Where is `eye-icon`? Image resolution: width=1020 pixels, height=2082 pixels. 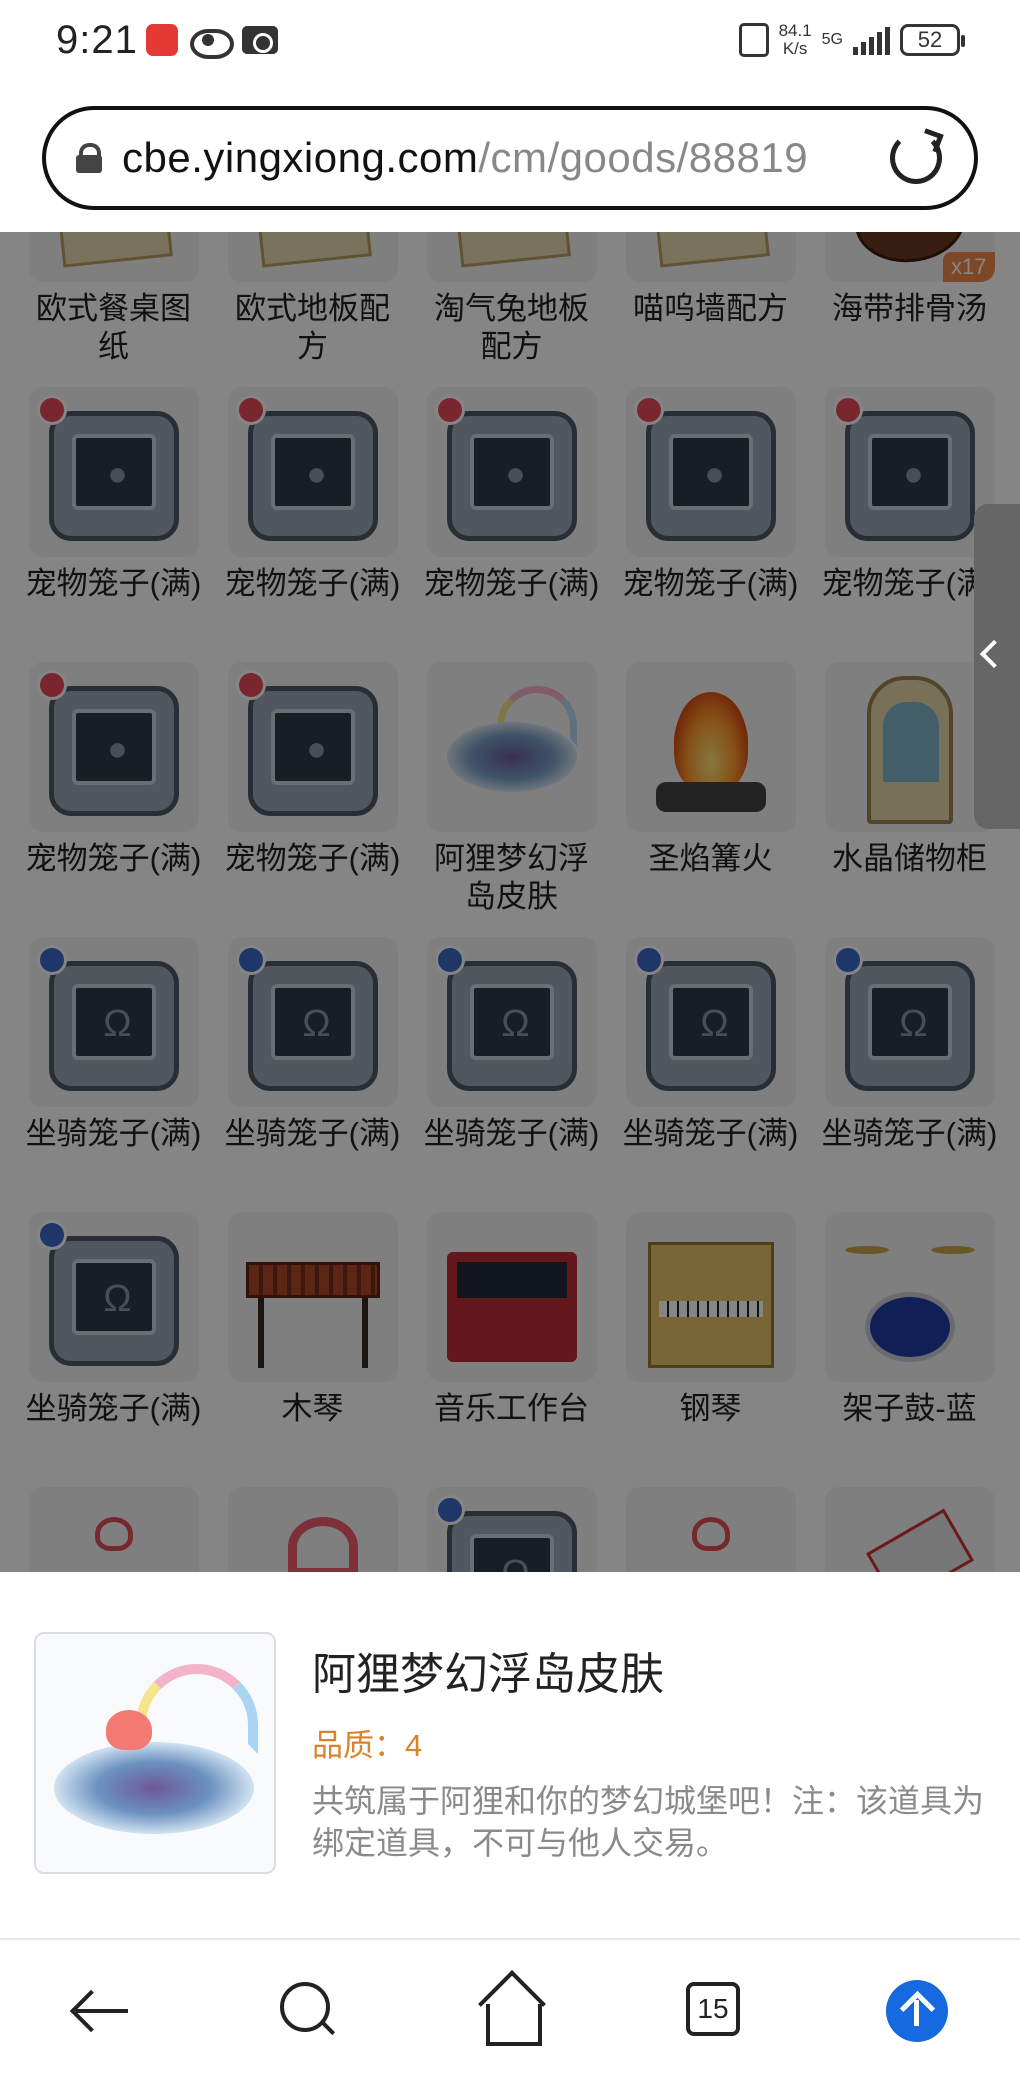 eye-icon is located at coordinates (212, 43).